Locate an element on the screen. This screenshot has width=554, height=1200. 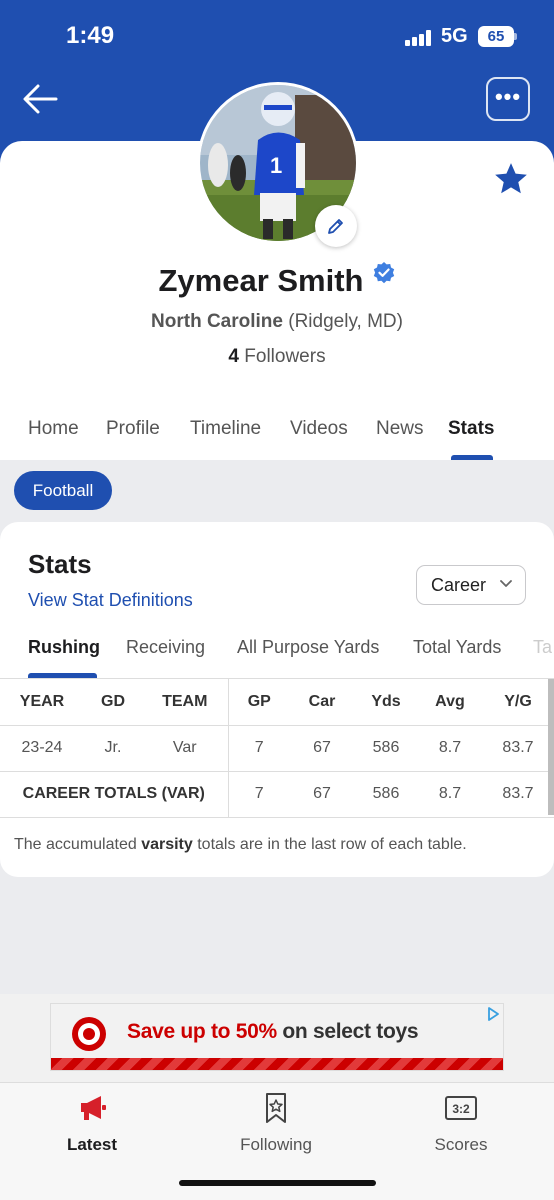
note-prefix: The accumulated is located at coordinates (75, 844).